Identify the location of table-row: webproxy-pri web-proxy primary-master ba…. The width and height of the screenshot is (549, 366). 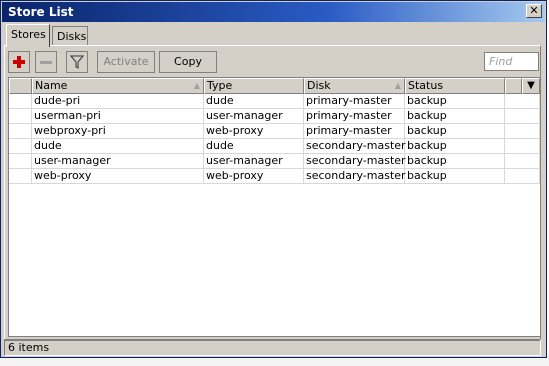
(274, 131).